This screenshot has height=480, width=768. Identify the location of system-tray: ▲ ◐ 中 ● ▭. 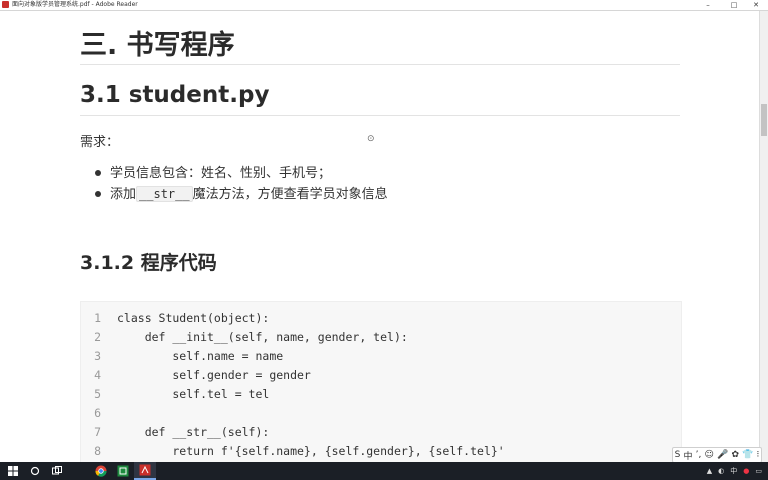
(734, 471).